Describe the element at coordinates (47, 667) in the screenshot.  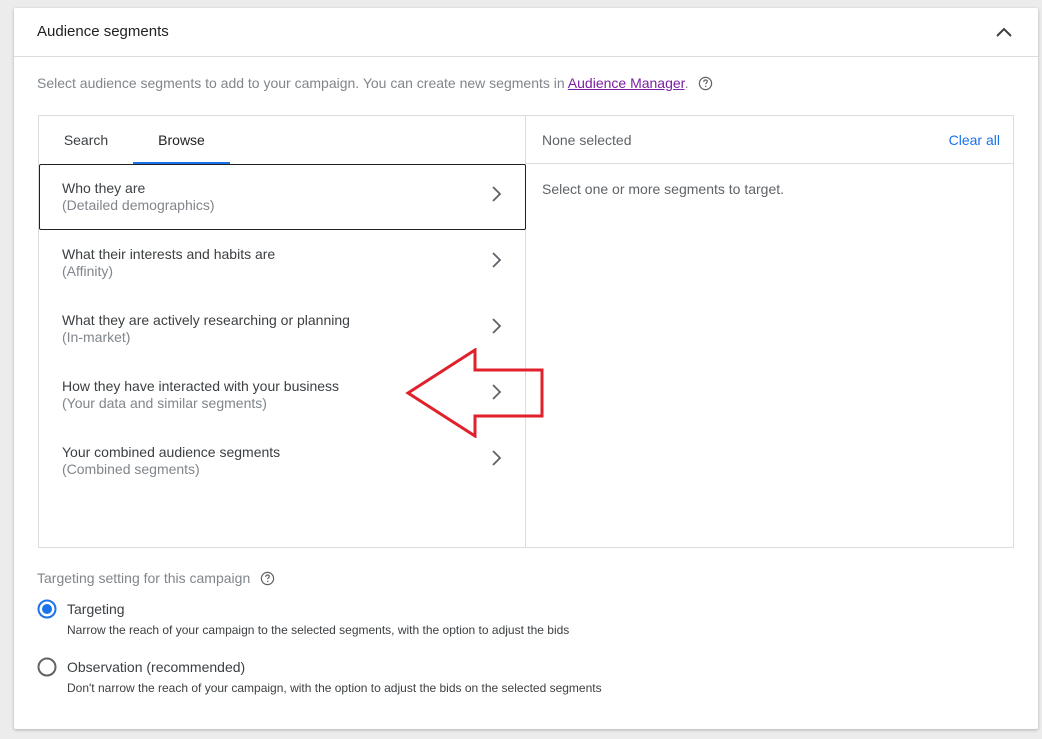
I see `radio-unselected` at that location.